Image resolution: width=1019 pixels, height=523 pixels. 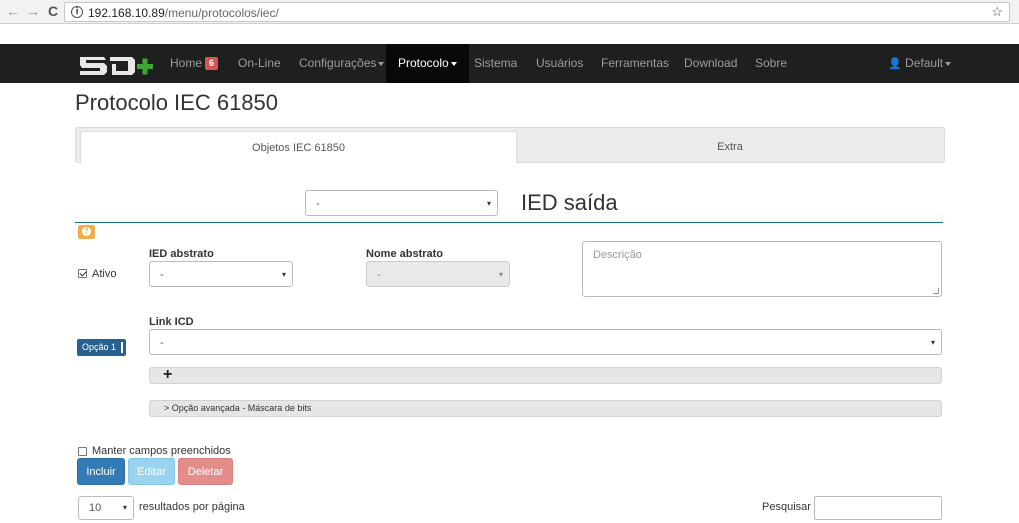 I want to click on page-title: Protocolo IEC 61850, so click(x=177, y=102).